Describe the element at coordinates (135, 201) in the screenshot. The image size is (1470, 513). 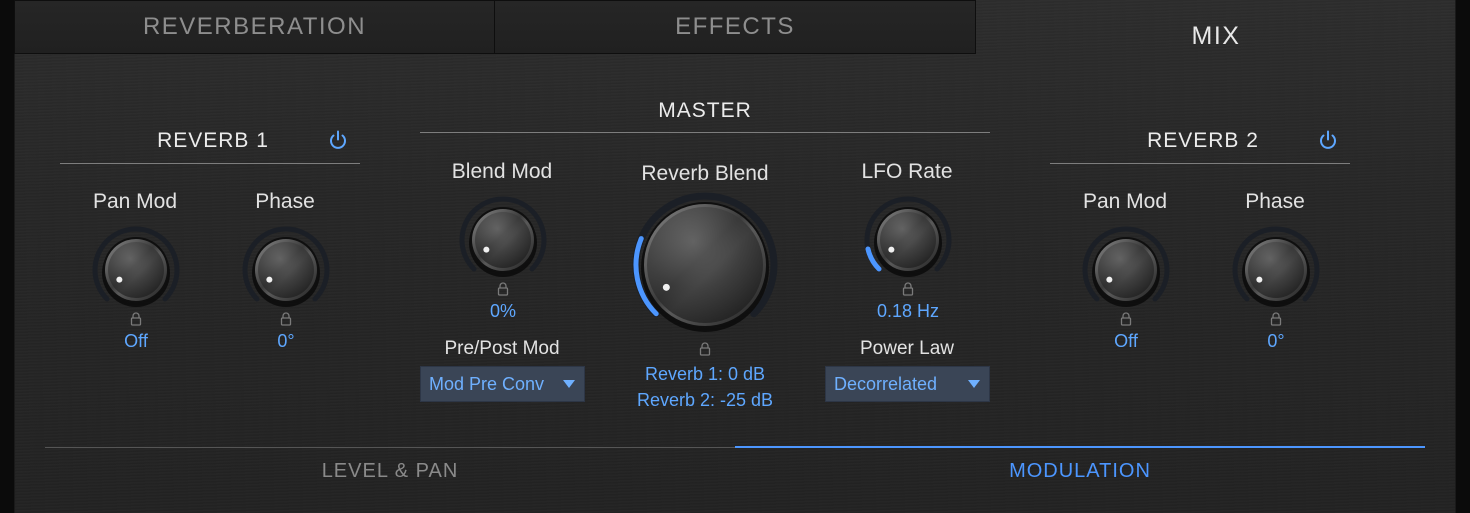
I see `reverb1-pan-mod-label: Pan Mod` at that location.